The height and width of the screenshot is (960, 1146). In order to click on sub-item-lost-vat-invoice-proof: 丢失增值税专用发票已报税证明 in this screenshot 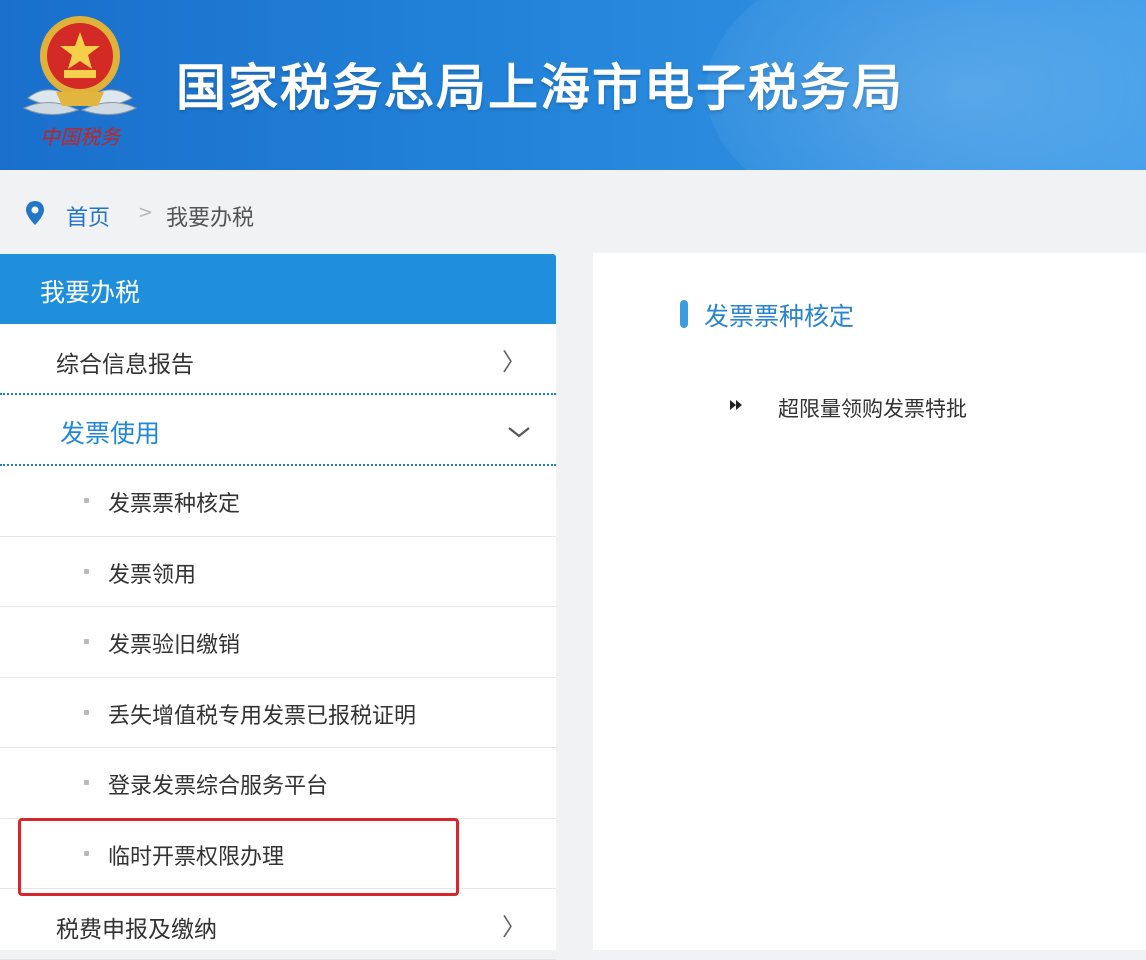, I will do `click(278, 713)`.